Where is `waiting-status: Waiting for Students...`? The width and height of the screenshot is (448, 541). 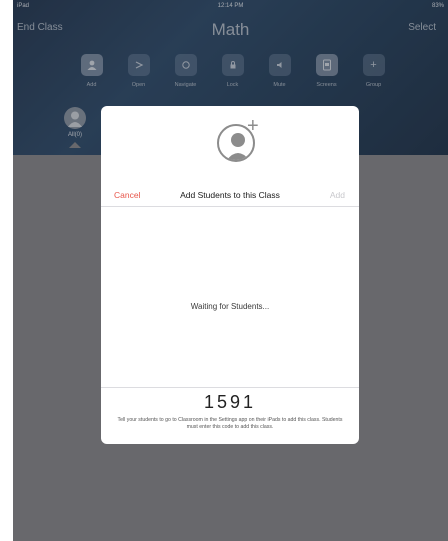
waiting-status: Waiting for Students... is located at coordinates (230, 306).